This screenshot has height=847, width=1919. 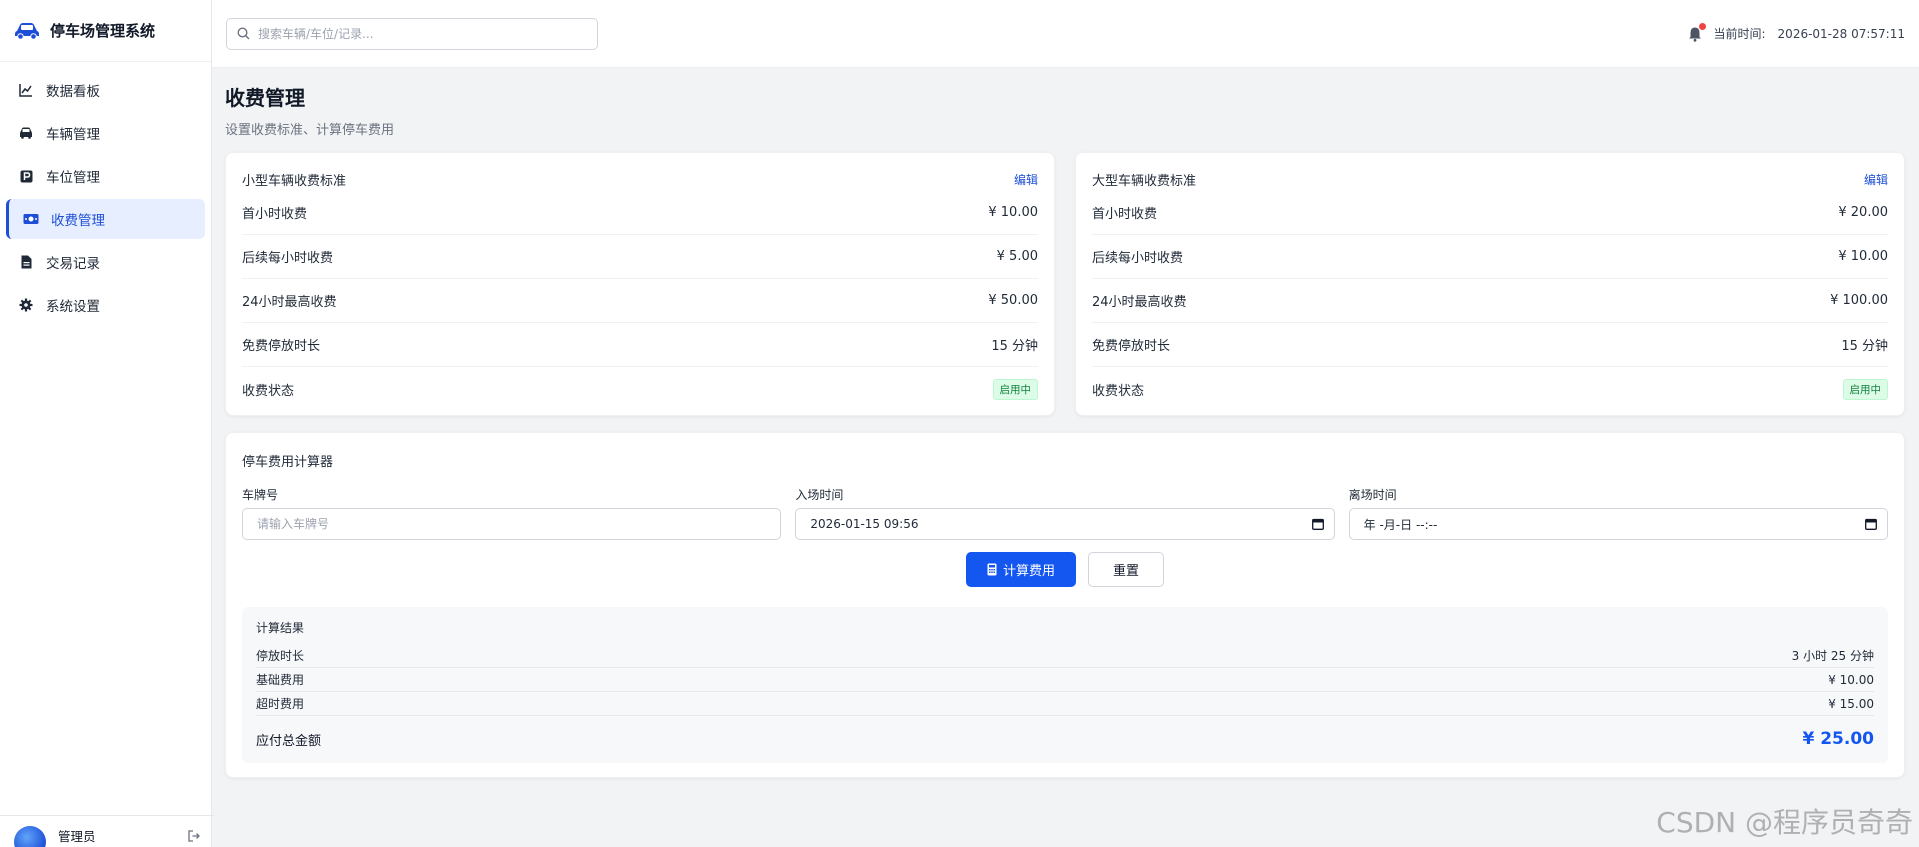 What do you see at coordinates (26, 305) in the screenshot?
I see `gear-icon` at bounding box center [26, 305].